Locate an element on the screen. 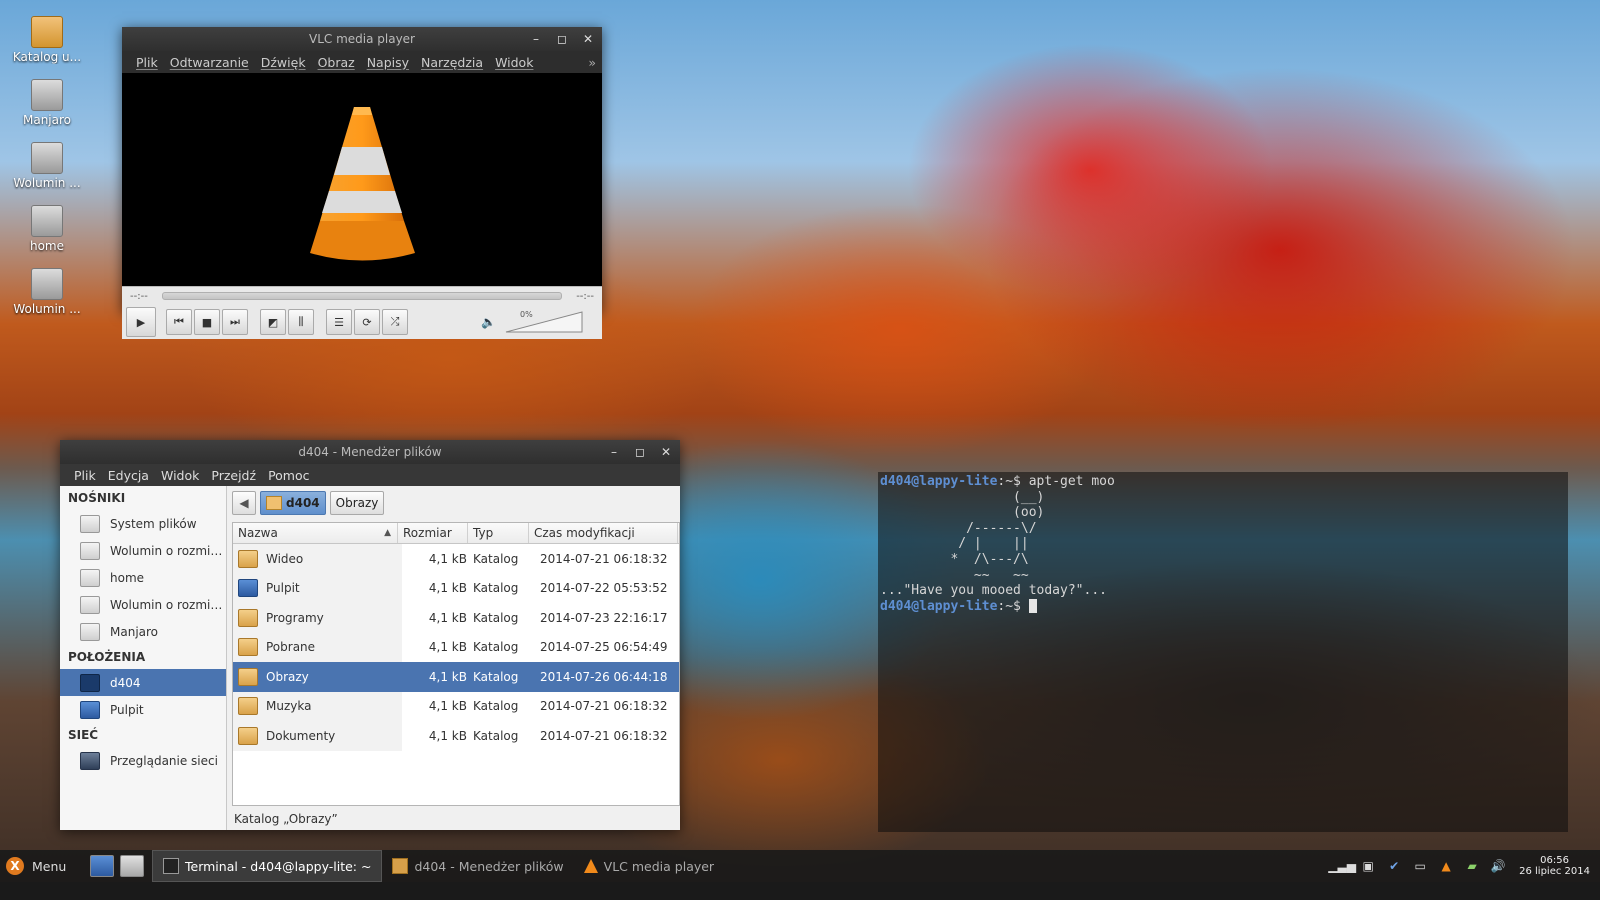 Image resolution: width=1600 pixels, height=900 pixels. file-type: Katalog is located at coordinates (496, 558).